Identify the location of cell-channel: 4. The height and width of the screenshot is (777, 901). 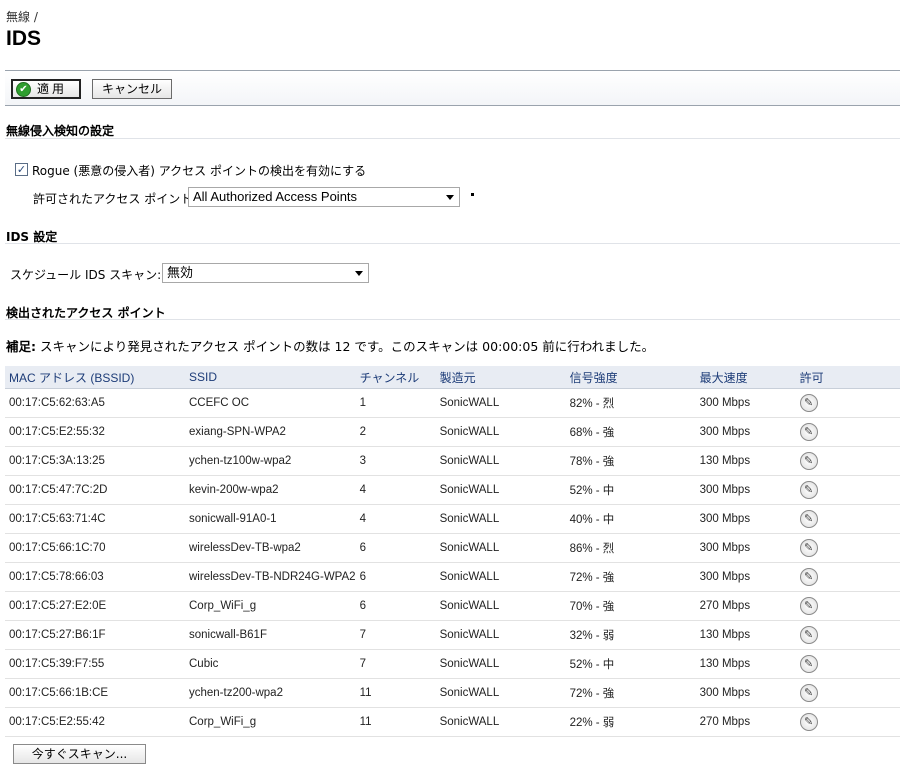
(395, 519).